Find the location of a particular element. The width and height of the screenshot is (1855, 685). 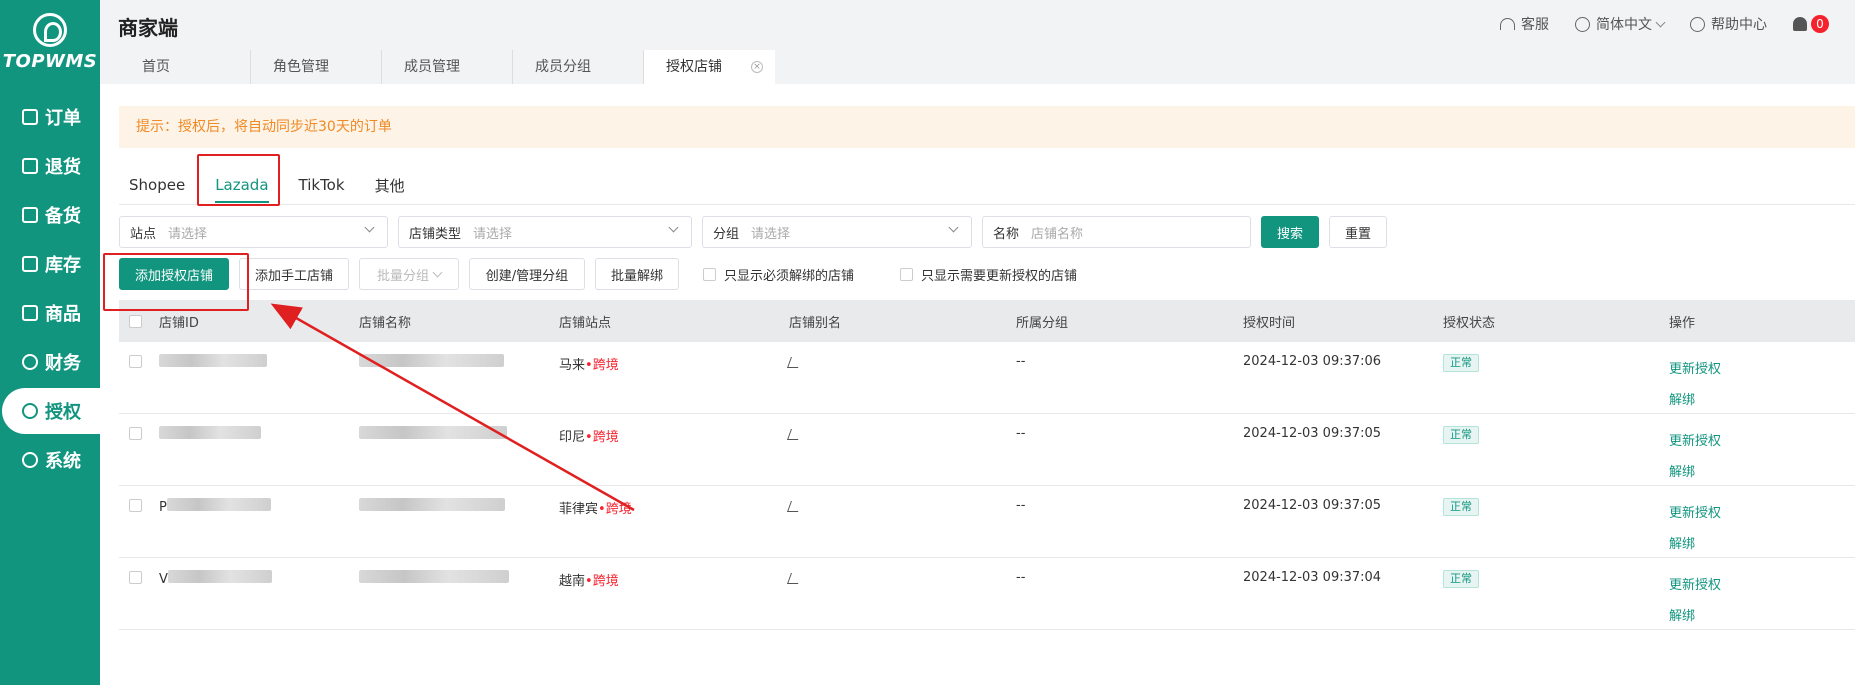

table-row: V 越南•跨境 -- 2024-12-03 09:37:04 正常 更新授权 解绑 is located at coordinates (987, 594).